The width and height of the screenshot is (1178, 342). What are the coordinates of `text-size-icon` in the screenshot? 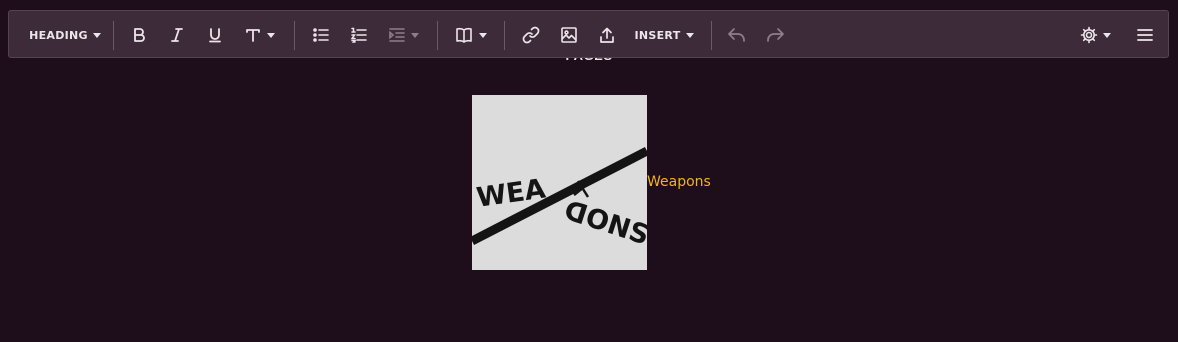 It's located at (252, 35).